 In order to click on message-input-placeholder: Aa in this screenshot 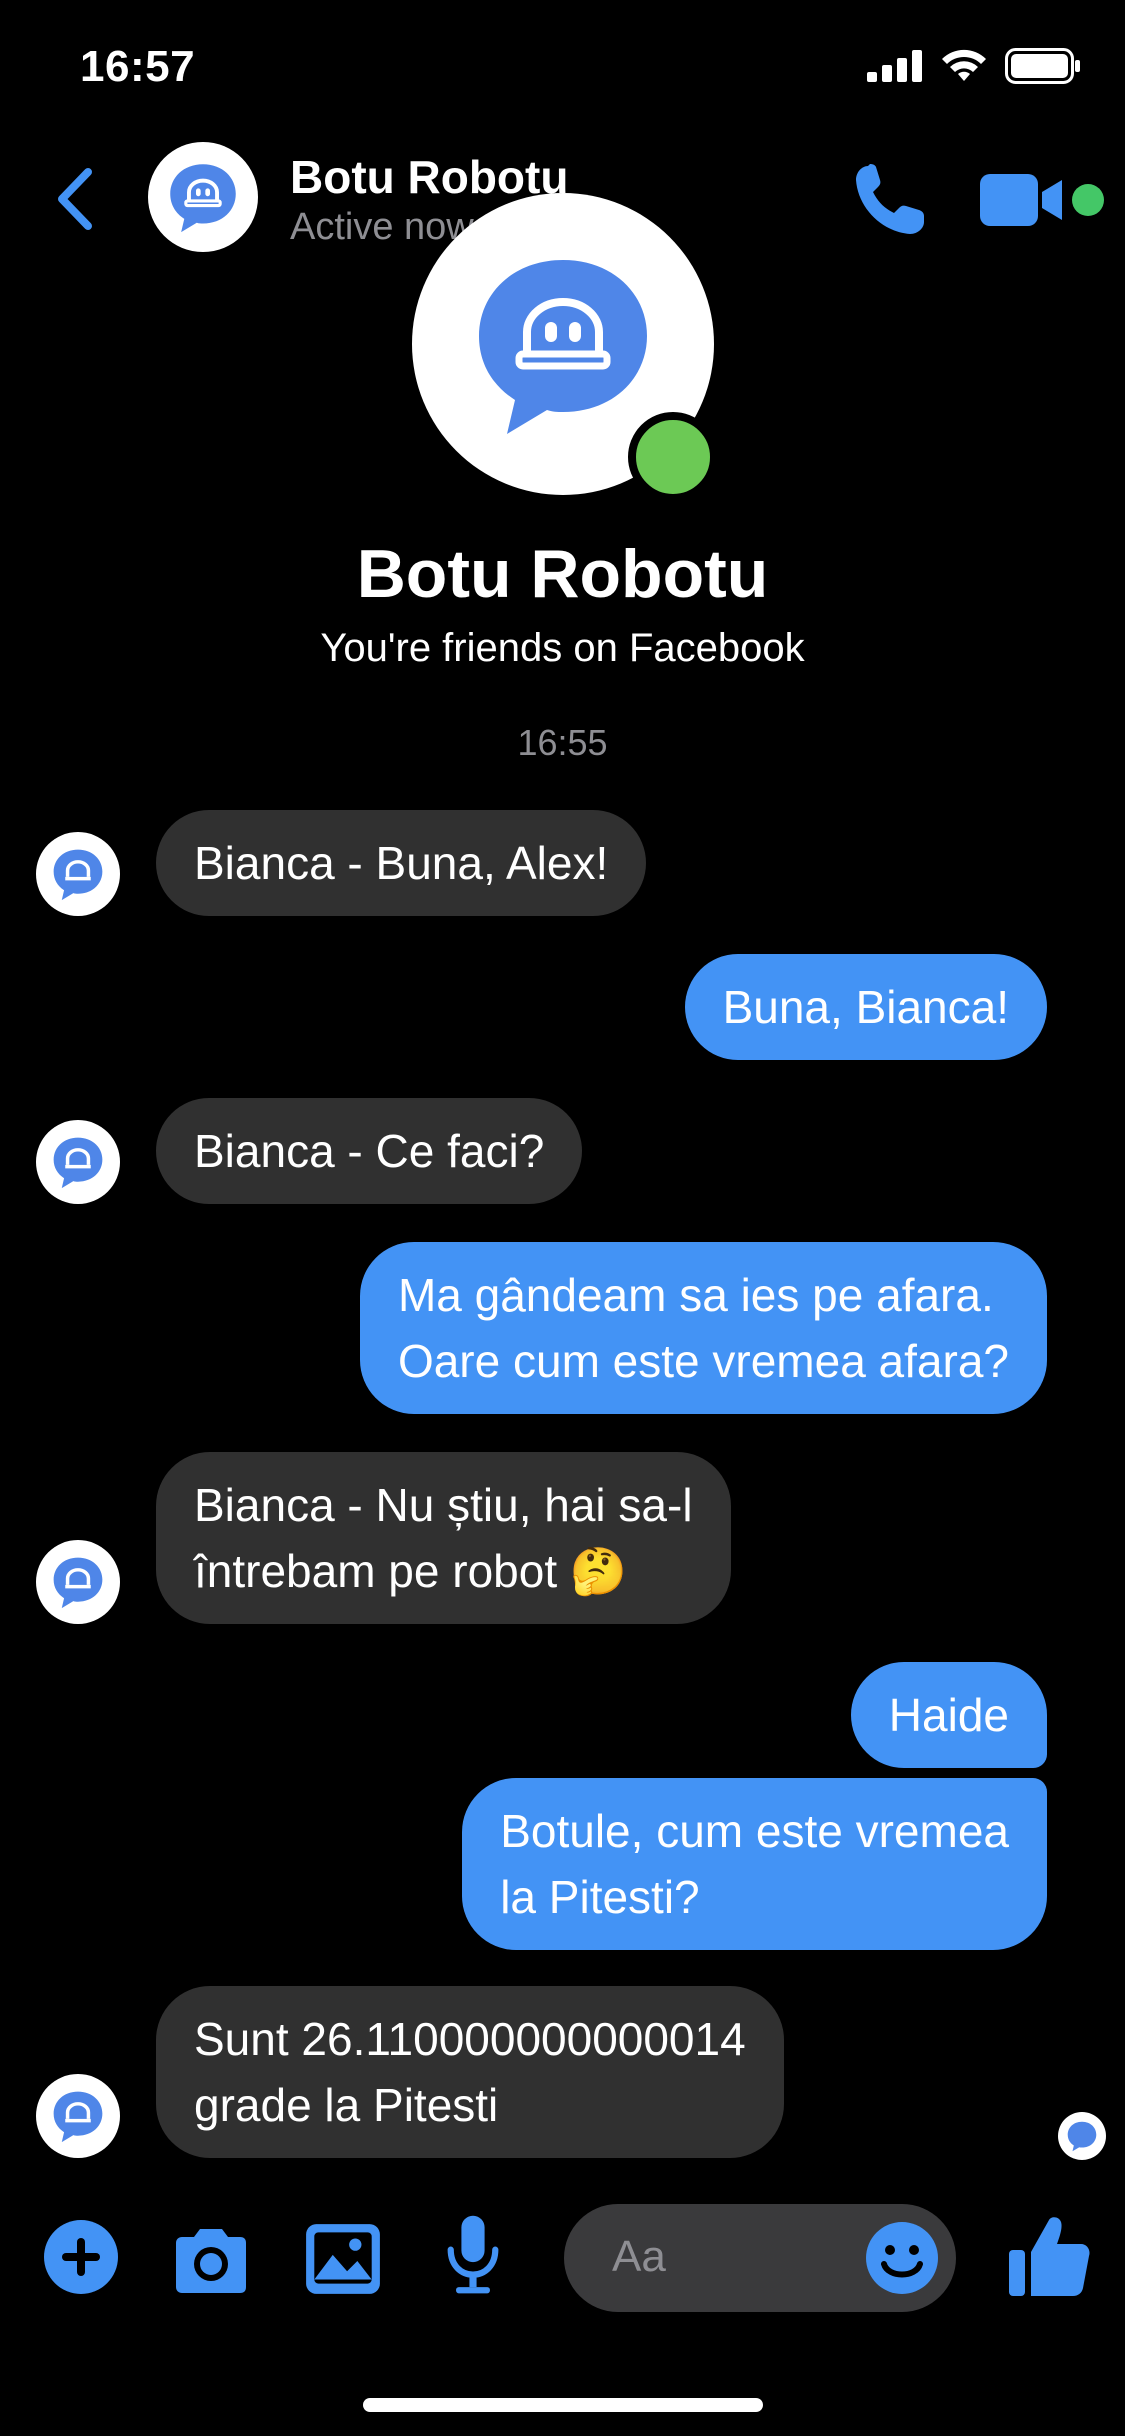, I will do `click(639, 2256)`.